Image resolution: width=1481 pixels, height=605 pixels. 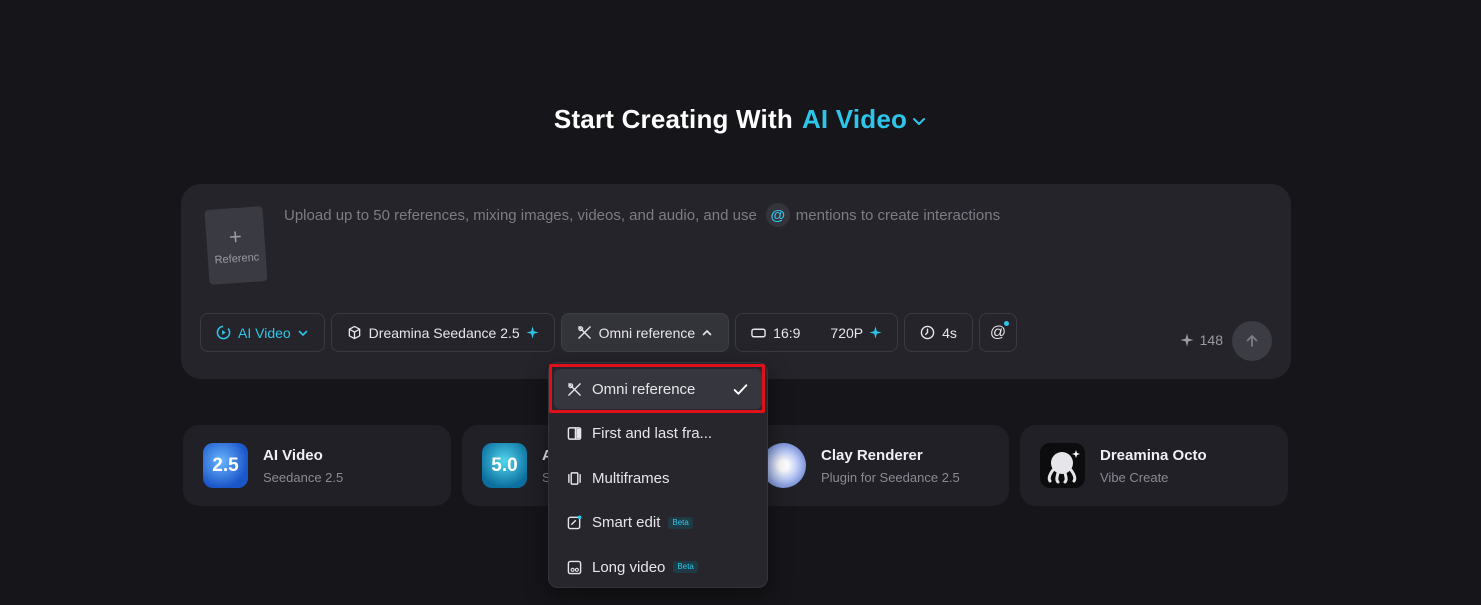 I want to click on thumb-label: 5.0, so click(x=504, y=465).